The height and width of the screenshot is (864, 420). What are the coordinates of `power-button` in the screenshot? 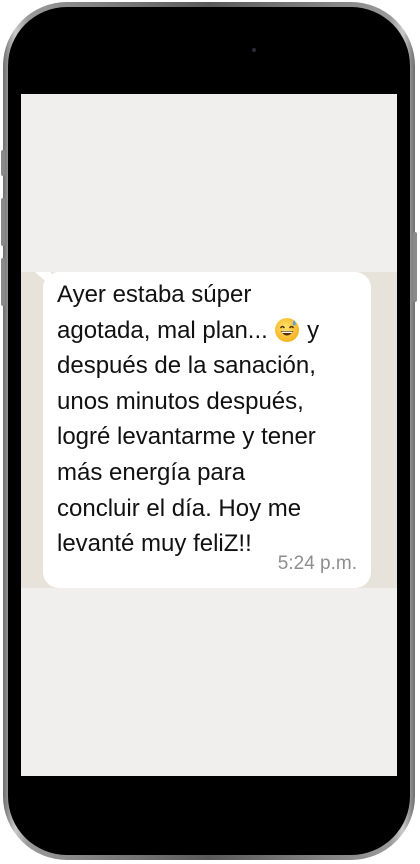 It's located at (415, 267).